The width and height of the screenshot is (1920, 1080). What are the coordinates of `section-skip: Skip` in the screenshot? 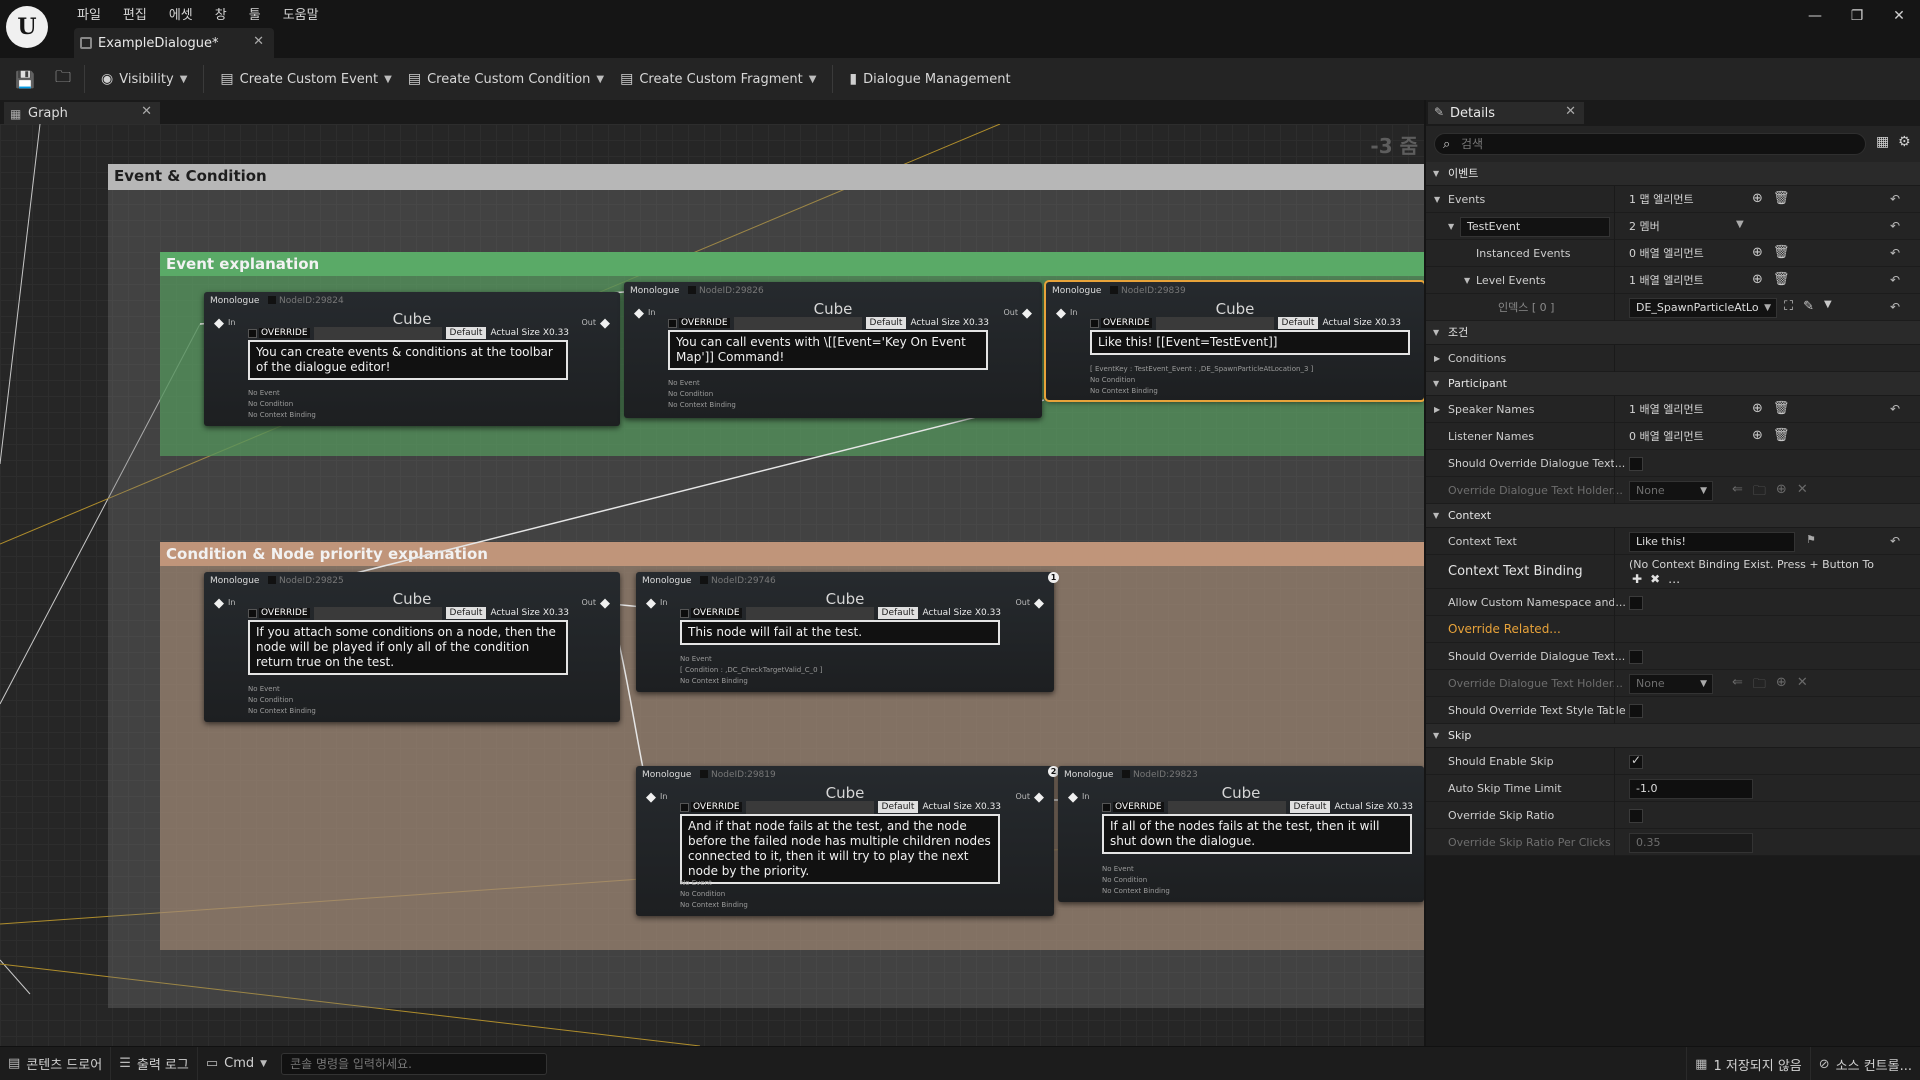 It's located at (1673, 736).